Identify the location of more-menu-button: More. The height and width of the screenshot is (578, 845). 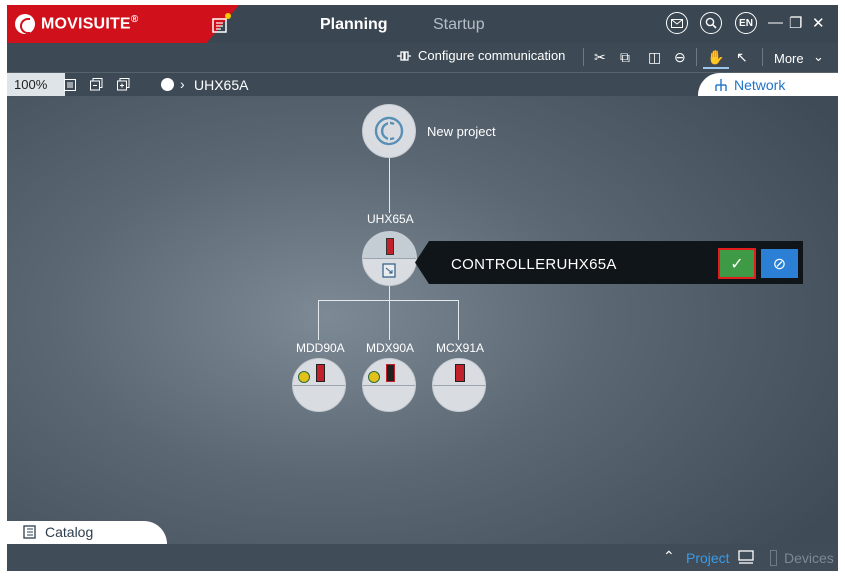
(789, 58).